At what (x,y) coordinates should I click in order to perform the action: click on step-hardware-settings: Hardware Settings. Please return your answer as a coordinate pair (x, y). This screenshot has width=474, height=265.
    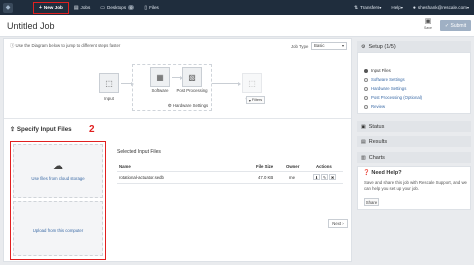
    Looking at the image, I should click on (385, 88).